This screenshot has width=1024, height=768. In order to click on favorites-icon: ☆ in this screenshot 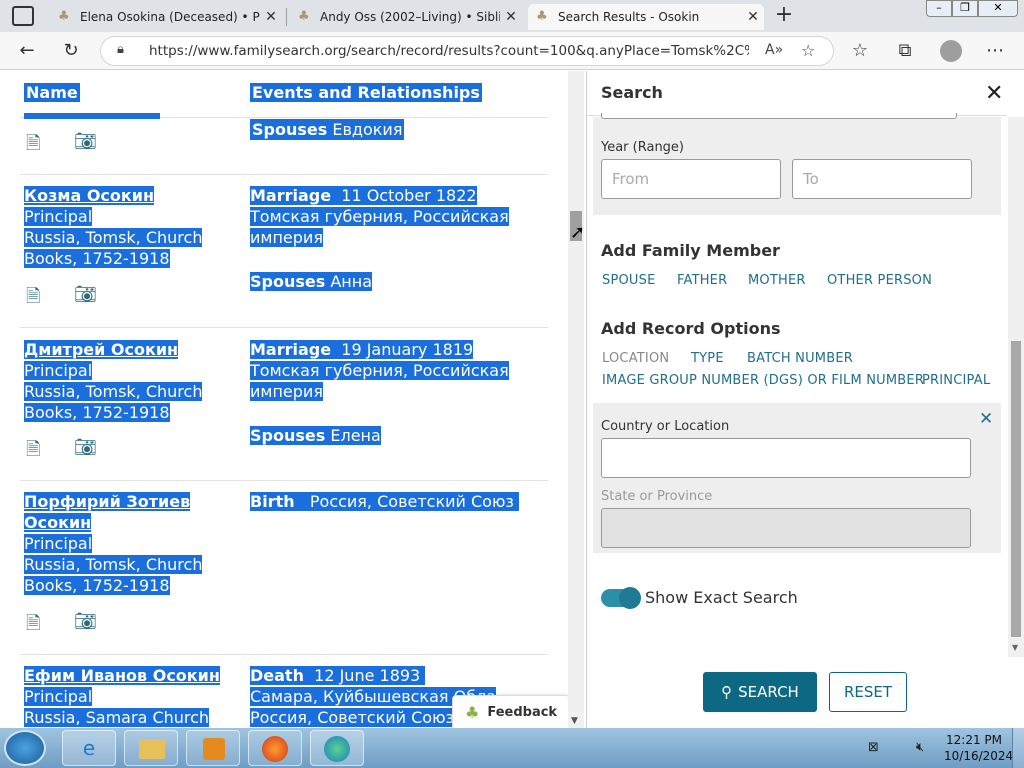, I will do `click(860, 51)`.